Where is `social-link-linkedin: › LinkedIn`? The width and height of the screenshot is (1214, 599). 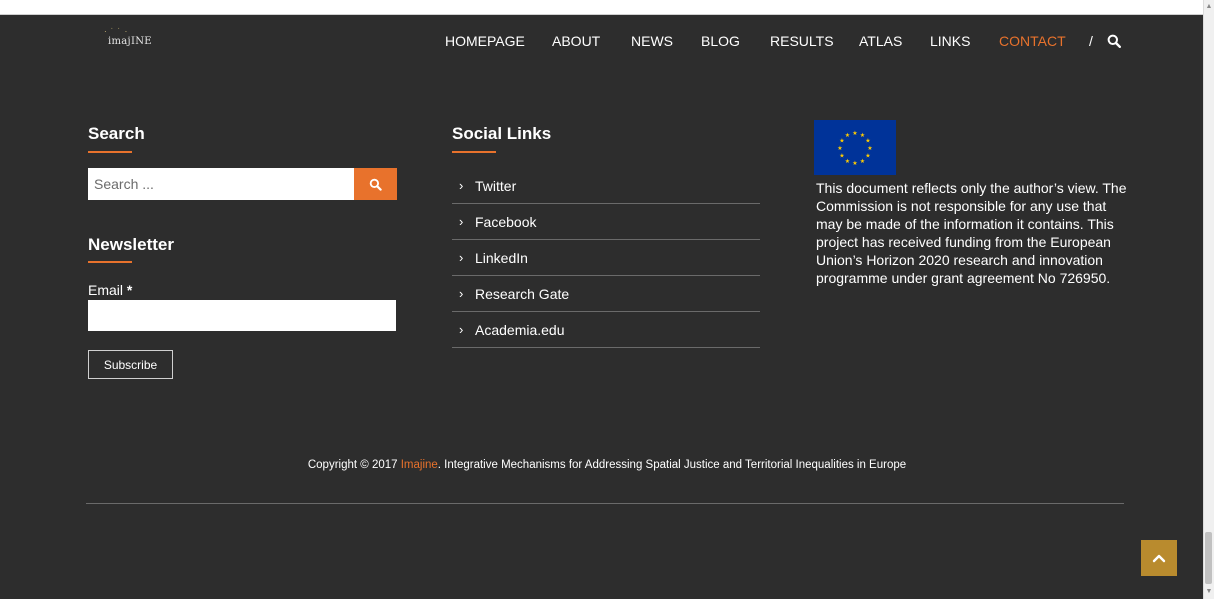
social-link-linkedin: › LinkedIn is located at coordinates (606, 258).